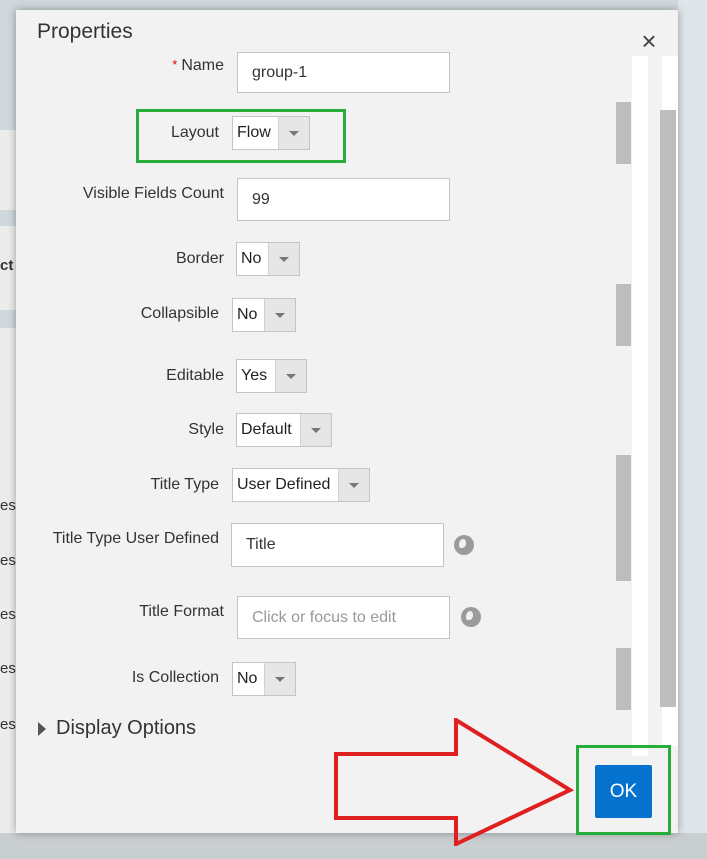 Image resolution: width=707 pixels, height=859 pixels. I want to click on title-type-value: User Defined, so click(284, 484).